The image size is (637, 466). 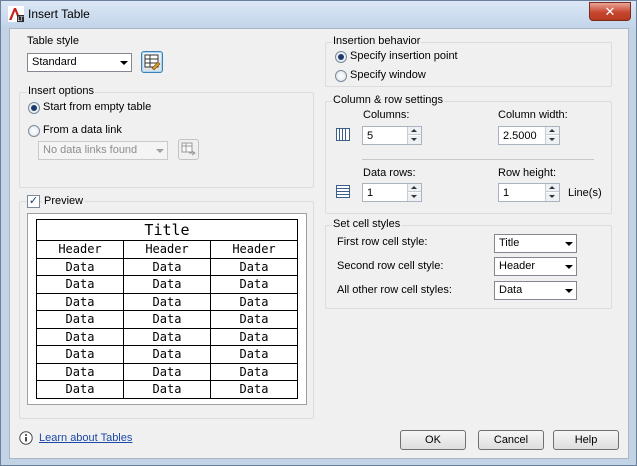 I want to click on second-row-style-label: Second row cell style:, so click(x=390, y=266).